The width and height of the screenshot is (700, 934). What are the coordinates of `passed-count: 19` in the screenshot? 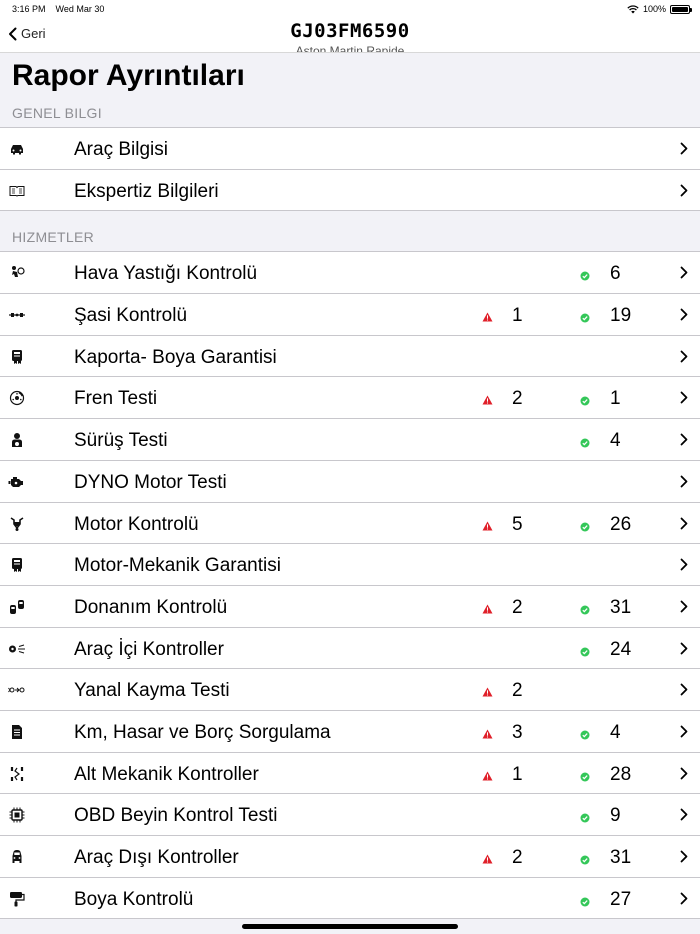 It's located at (621, 316).